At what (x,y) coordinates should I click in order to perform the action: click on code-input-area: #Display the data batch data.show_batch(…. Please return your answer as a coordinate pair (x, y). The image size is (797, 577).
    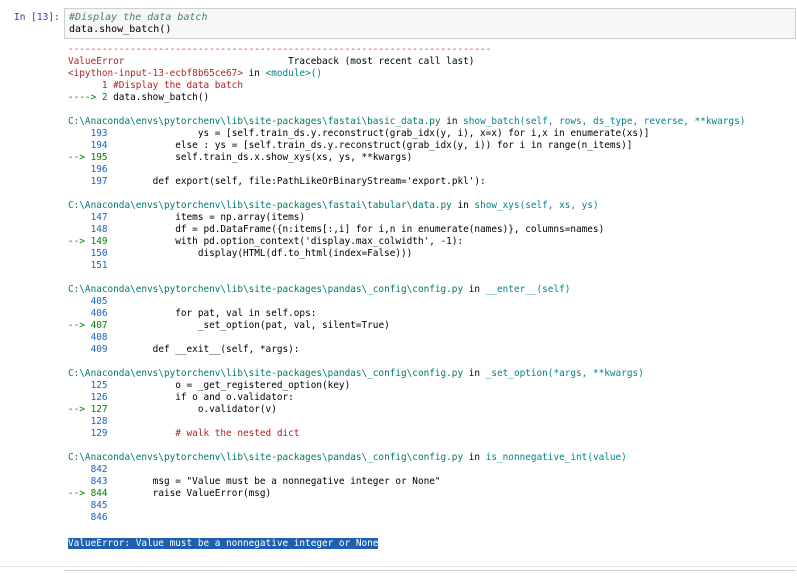
    Looking at the image, I should click on (430, 23).